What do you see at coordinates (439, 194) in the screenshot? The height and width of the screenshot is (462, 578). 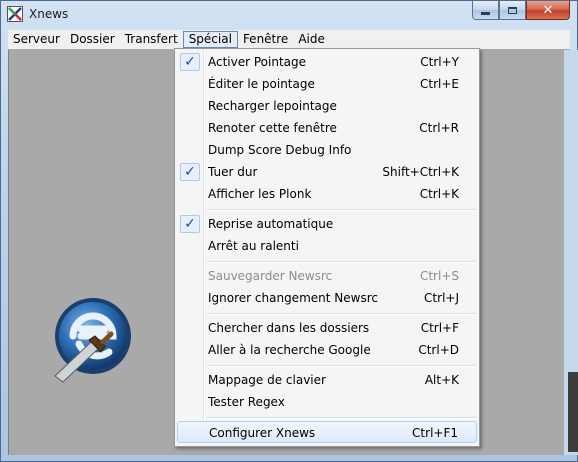 I see `menu-item-shortcut: Ctrl+K` at bounding box center [439, 194].